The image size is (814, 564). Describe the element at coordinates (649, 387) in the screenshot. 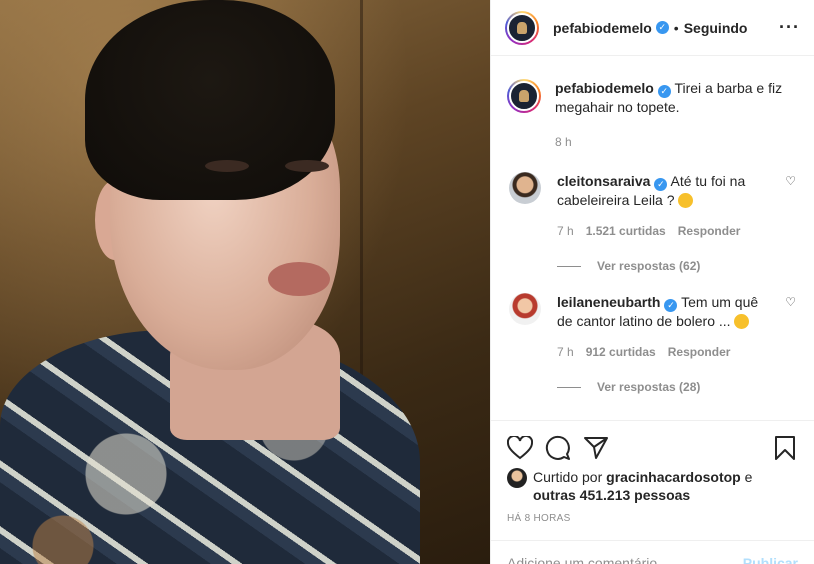

I see `view-replies-label: Ver respostas (28)` at that location.